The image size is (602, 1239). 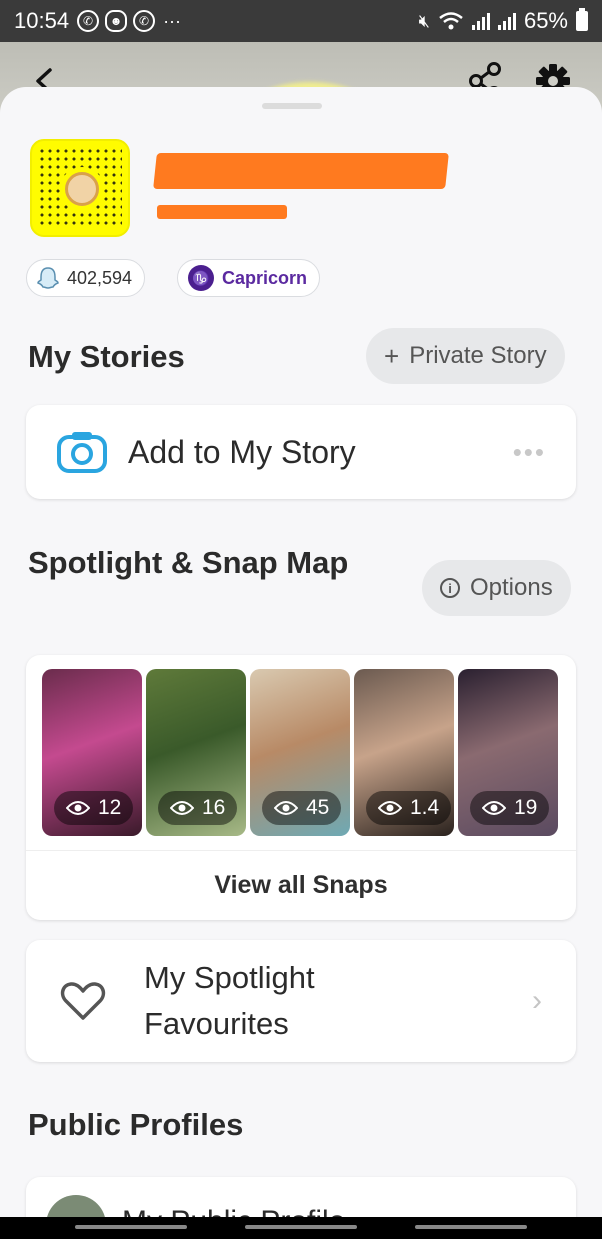 I want to click on bitmoji-avatar, so click(x=82, y=189).